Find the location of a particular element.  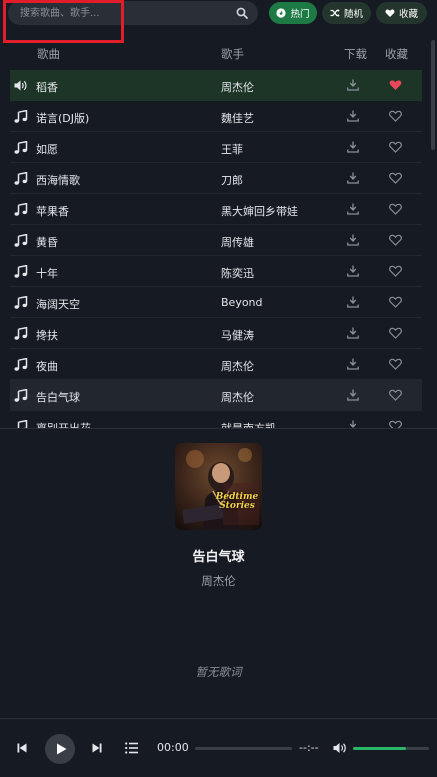

song-title: 黄昏 is located at coordinates (47, 242).